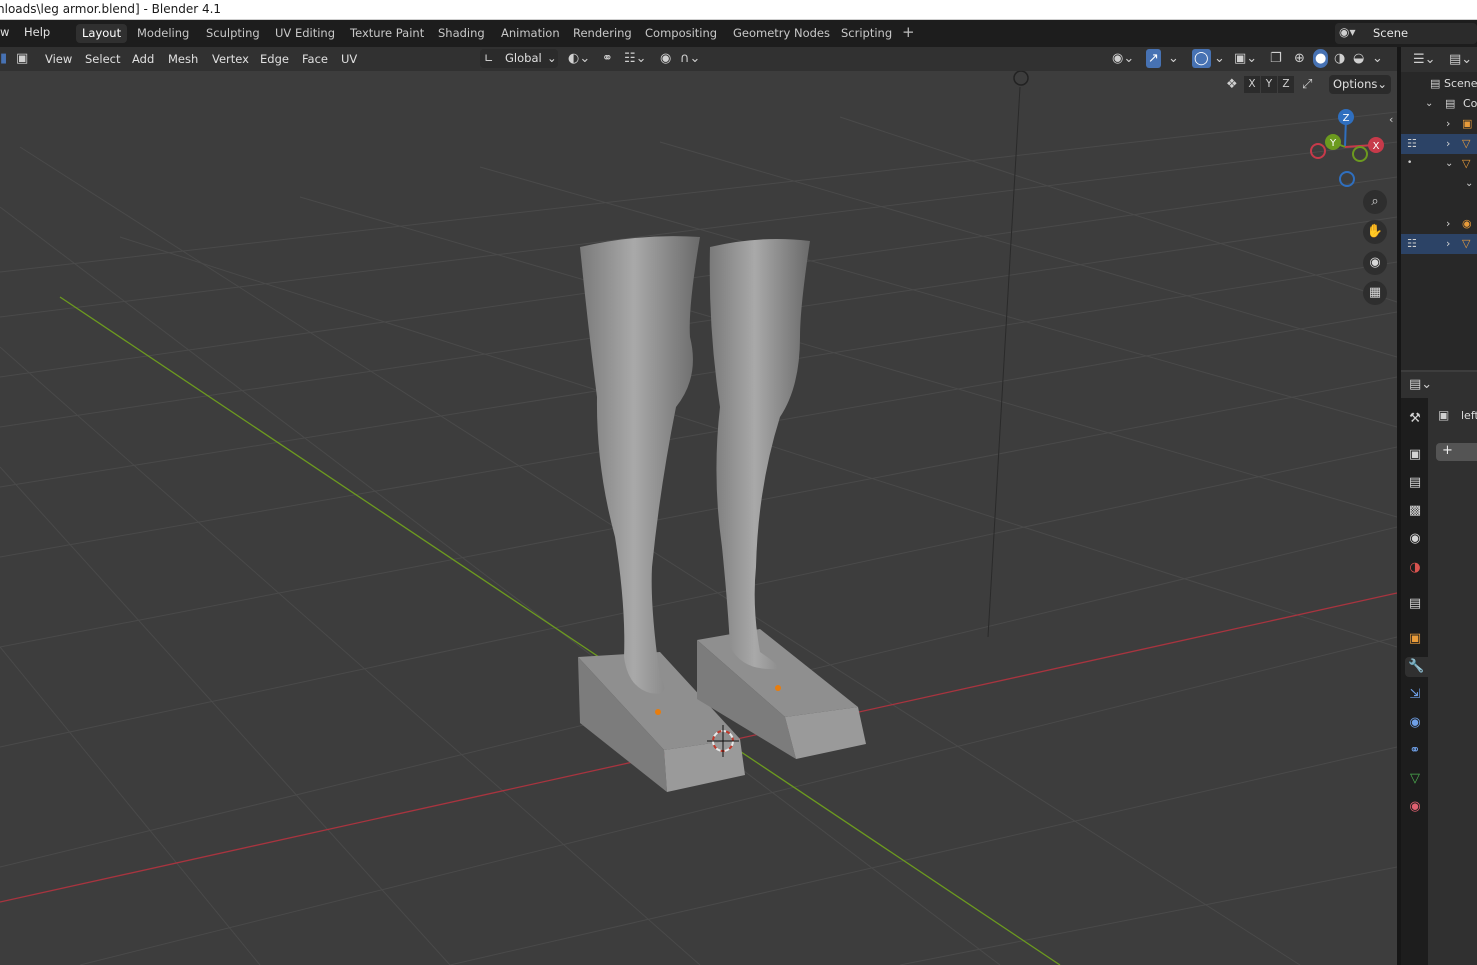  Describe the element at coordinates (4, 32) in the screenshot. I see `menu-window: w` at that location.